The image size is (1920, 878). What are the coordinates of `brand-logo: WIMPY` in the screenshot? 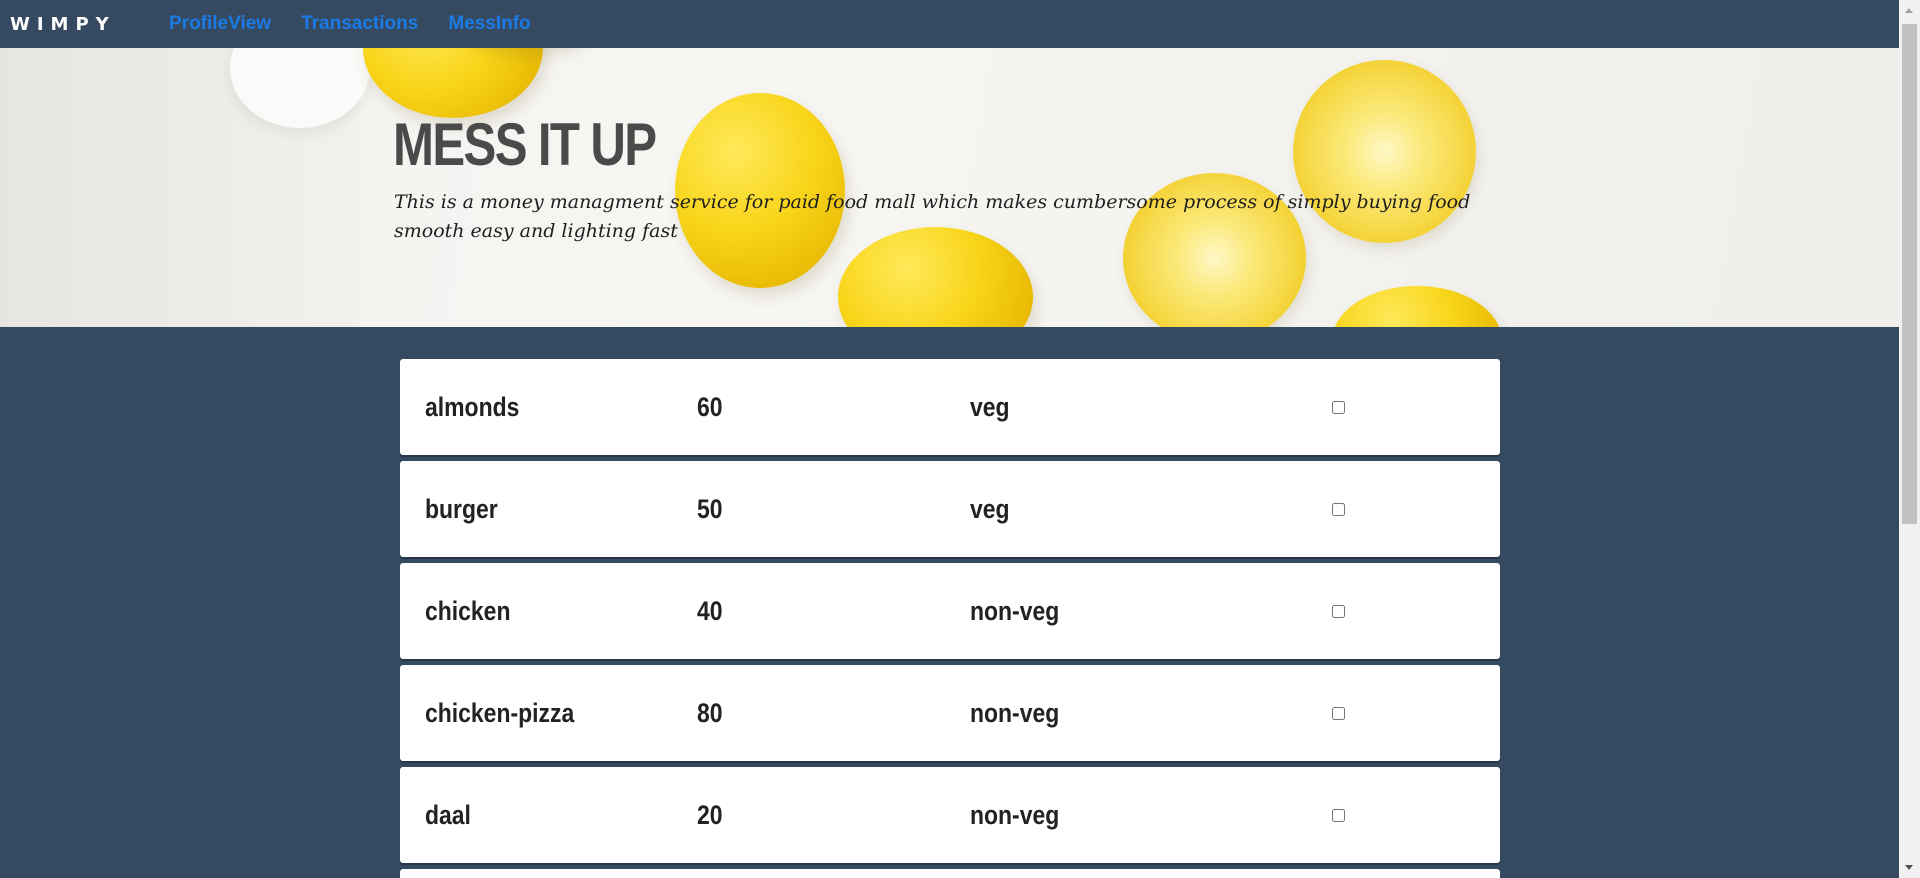 It's located at (89, 24).